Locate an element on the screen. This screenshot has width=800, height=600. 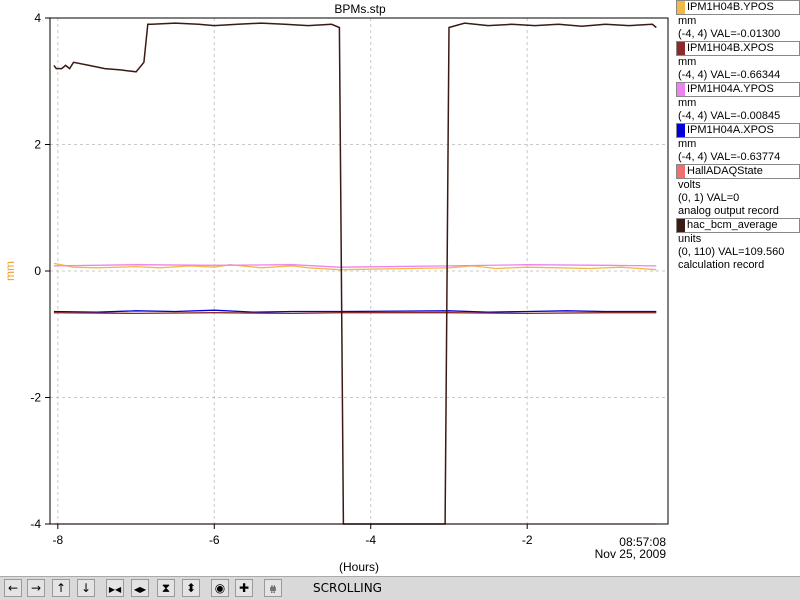
scroll-up-icon: ↑ is located at coordinates (61, 588).